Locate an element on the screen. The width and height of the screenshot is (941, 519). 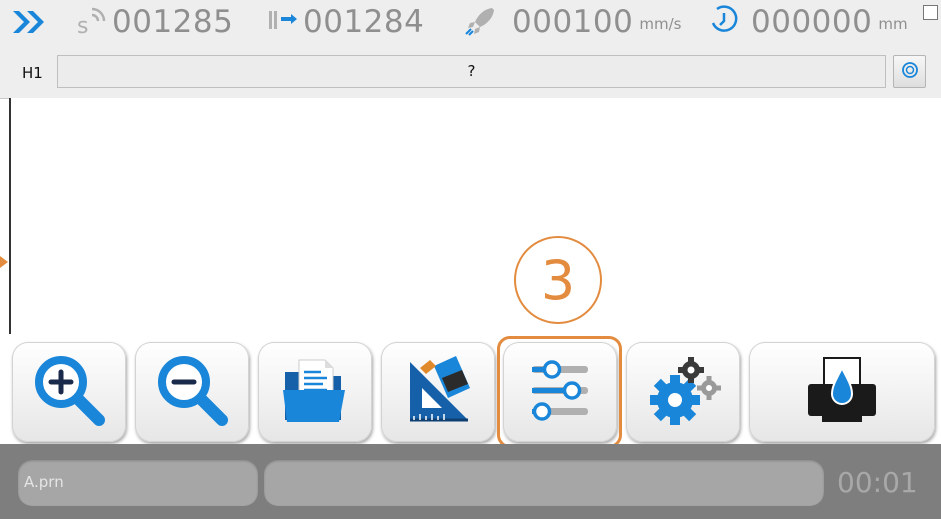
counter-2-value: 001284 is located at coordinates (364, 21).